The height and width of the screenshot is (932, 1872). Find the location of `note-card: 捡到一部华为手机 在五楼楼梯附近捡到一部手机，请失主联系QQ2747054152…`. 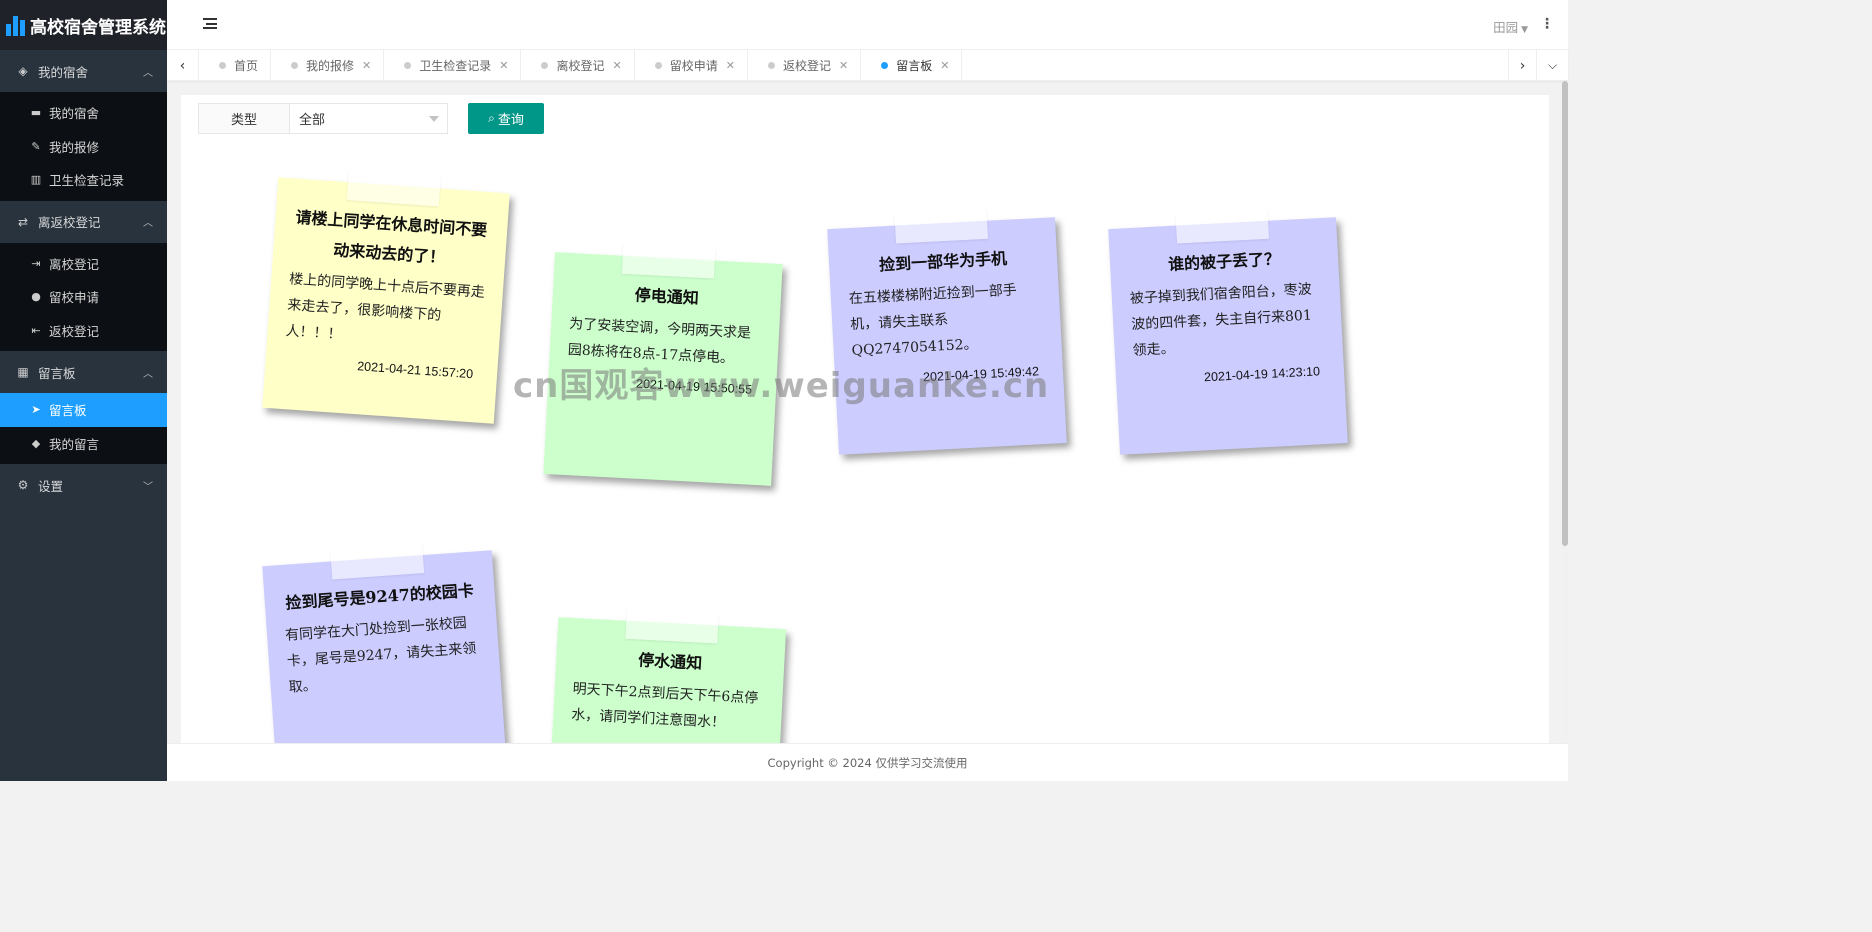

note-card: 捡到一部华为手机 在五楼楼梯附近捡到一部手机，请失主联系QQ2747054152… is located at coordinates (947, 331).